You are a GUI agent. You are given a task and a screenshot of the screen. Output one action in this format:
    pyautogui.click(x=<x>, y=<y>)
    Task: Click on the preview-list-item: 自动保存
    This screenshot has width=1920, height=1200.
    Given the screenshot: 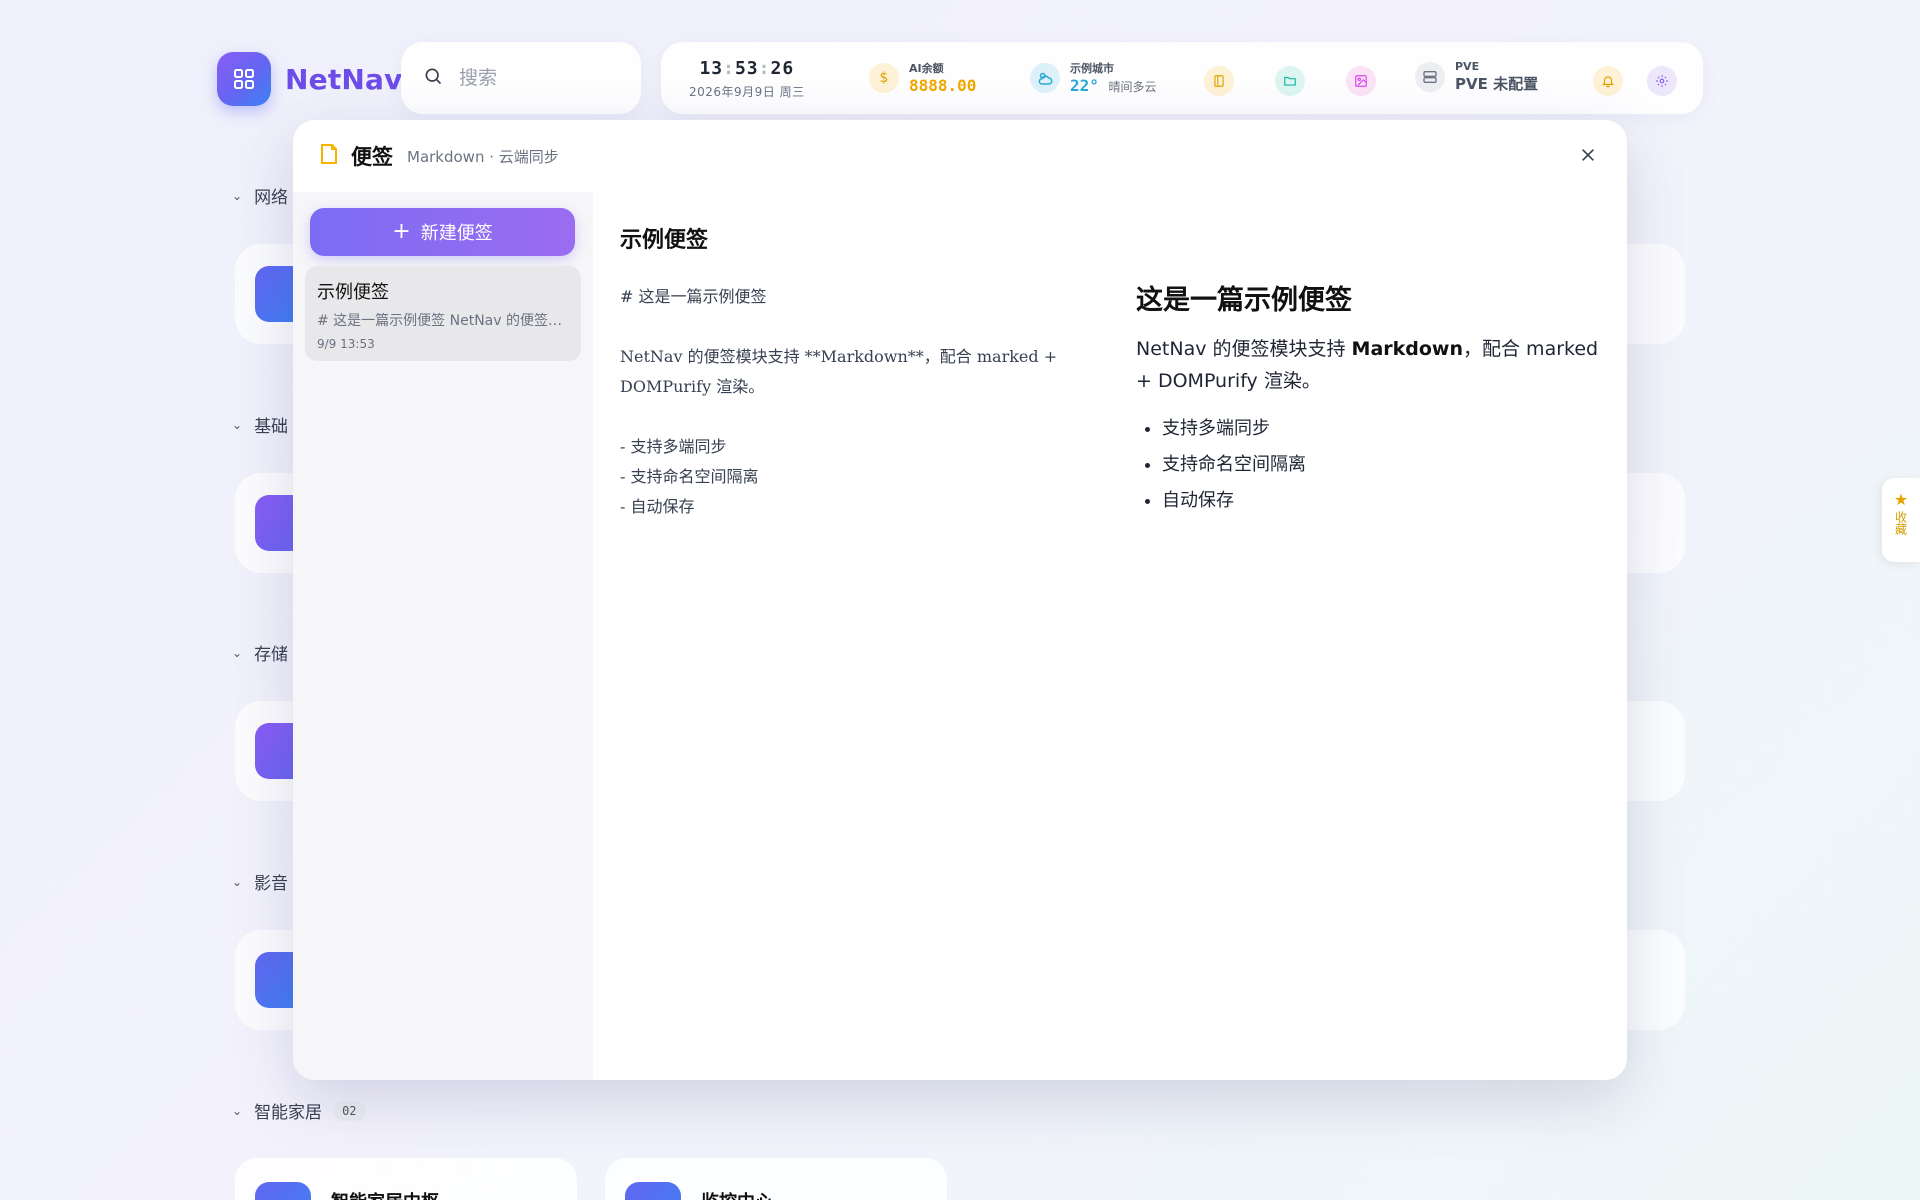 What is the action you would take?
    pyautogui.click(x=1384, y=501)
    